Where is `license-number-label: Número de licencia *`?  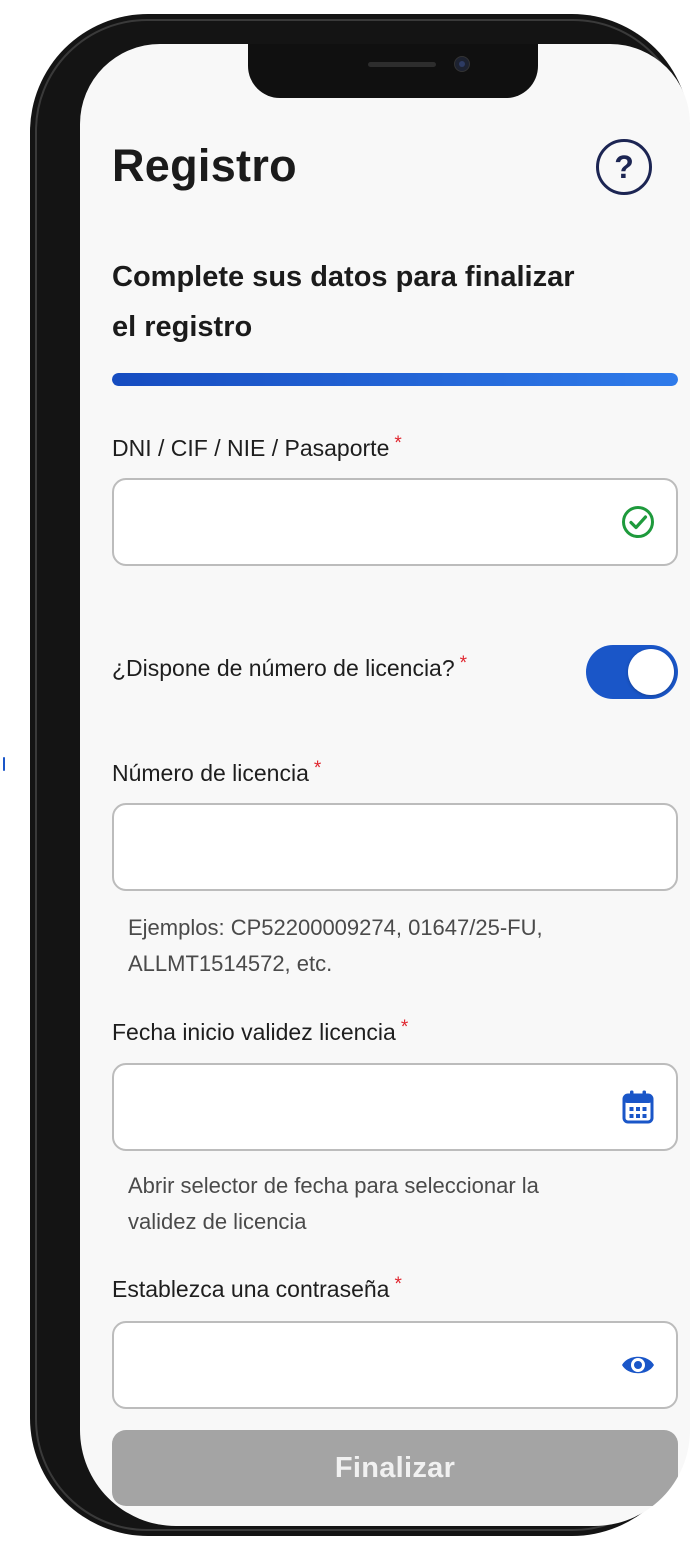 license-number-label: Número de licencia * is located at coordinates (217, 772).